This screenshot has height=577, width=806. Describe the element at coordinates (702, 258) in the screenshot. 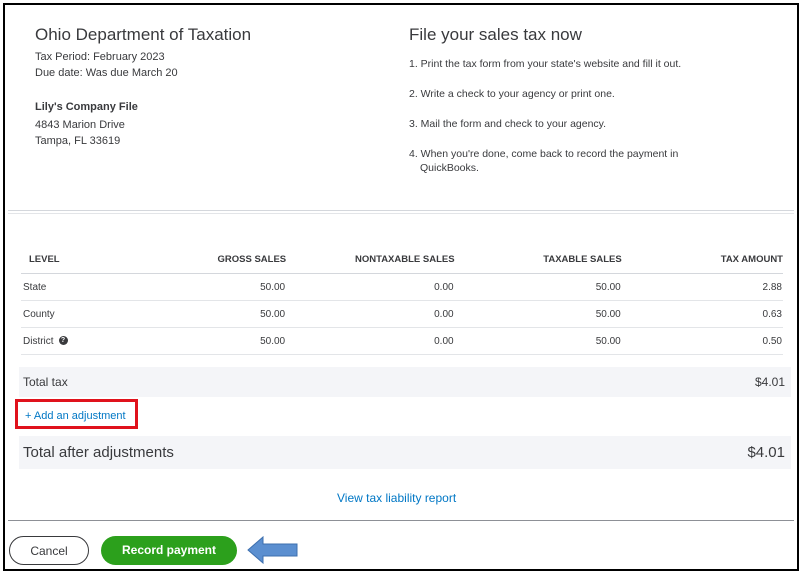

I see `header-tax-amount: TAX AMOUNT` at that location.